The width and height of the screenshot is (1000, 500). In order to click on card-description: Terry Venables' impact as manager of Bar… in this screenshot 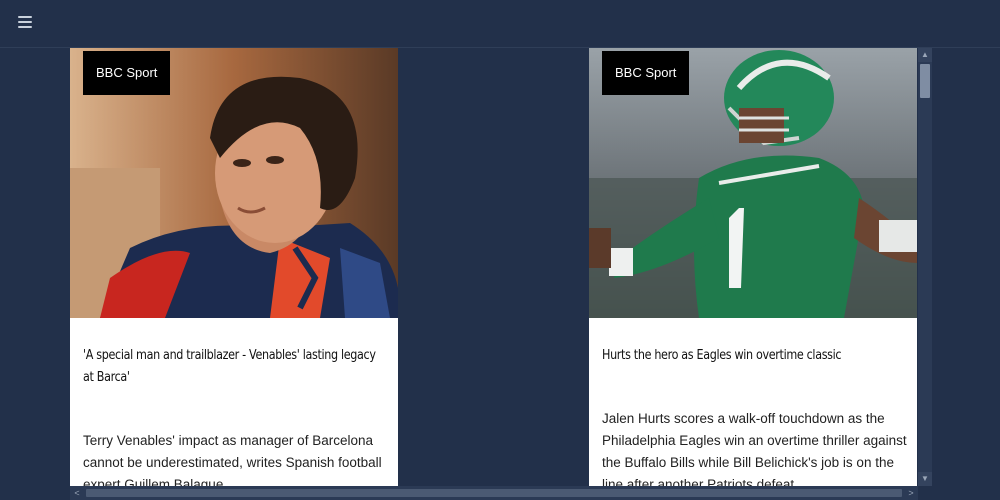, I will do `click(232, 459)`.